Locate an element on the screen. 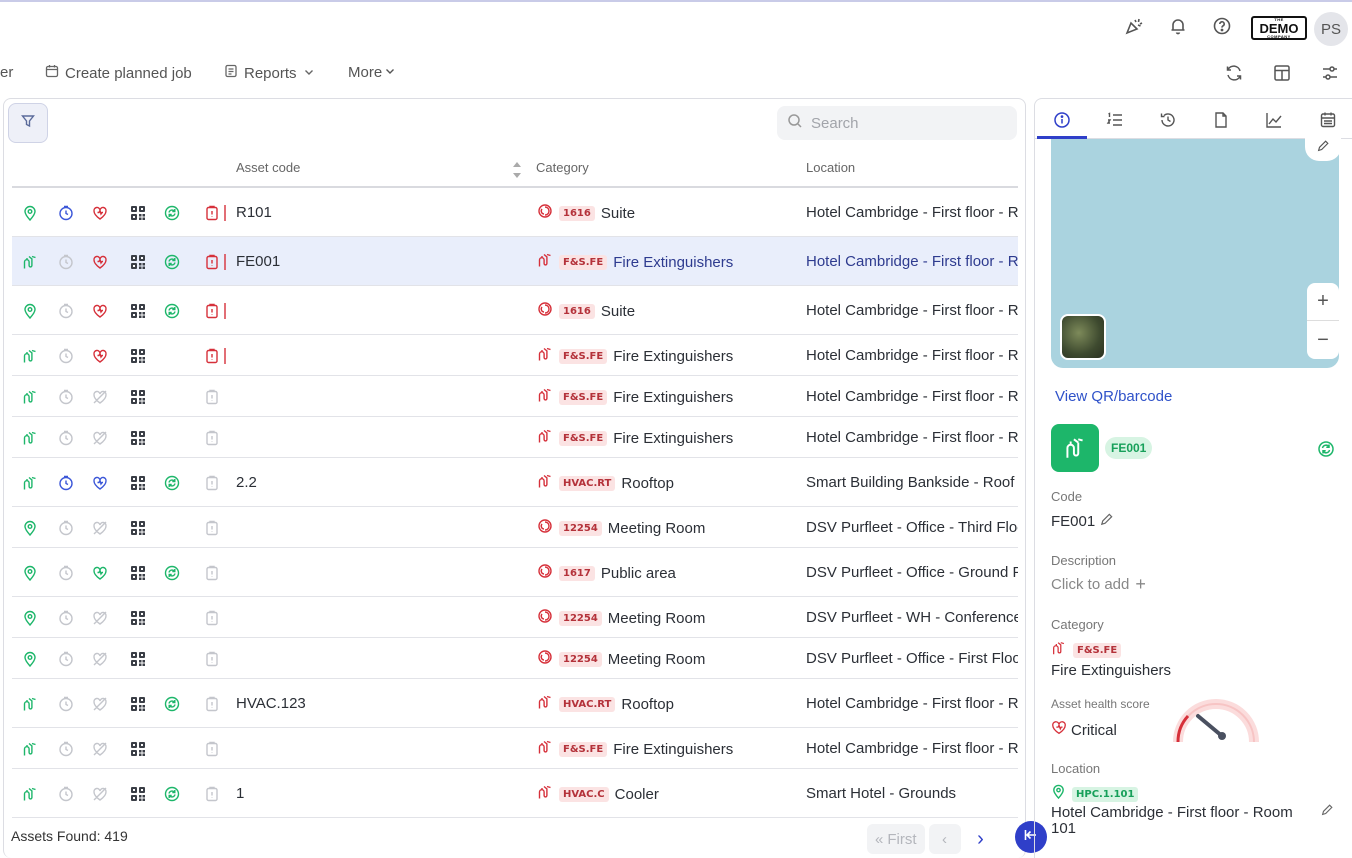 This screenshot has height=858, width=1352. search-box is located at coordinates (897, 123).